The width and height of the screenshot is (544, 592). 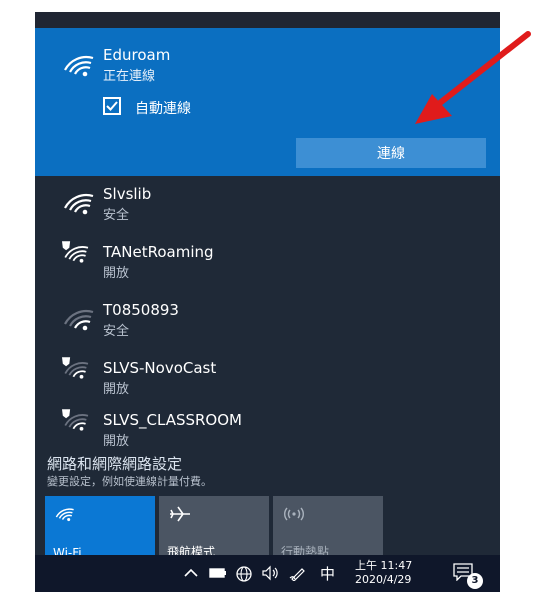 I want to click on network-item-tanetroaming: TANetRoaming 開放, so click(x=267, y=263).